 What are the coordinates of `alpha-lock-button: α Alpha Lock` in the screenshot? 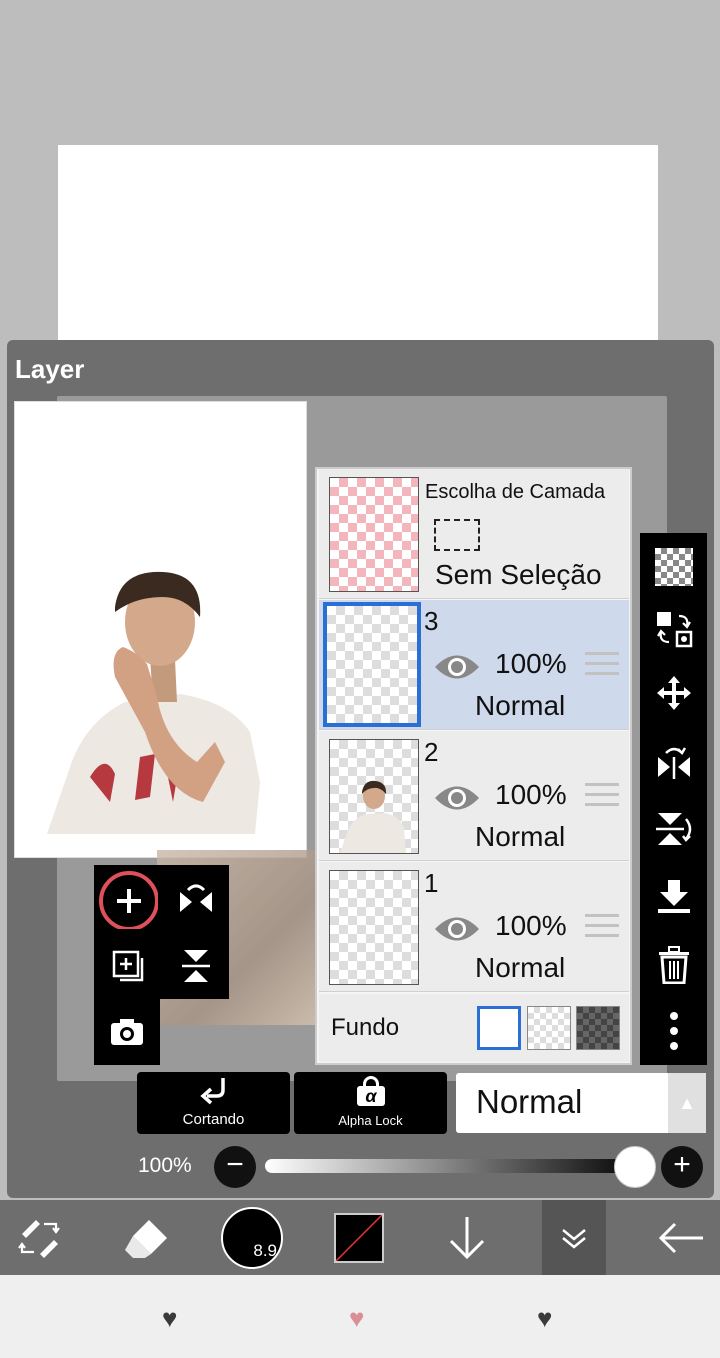 It's located at (370, 1103).